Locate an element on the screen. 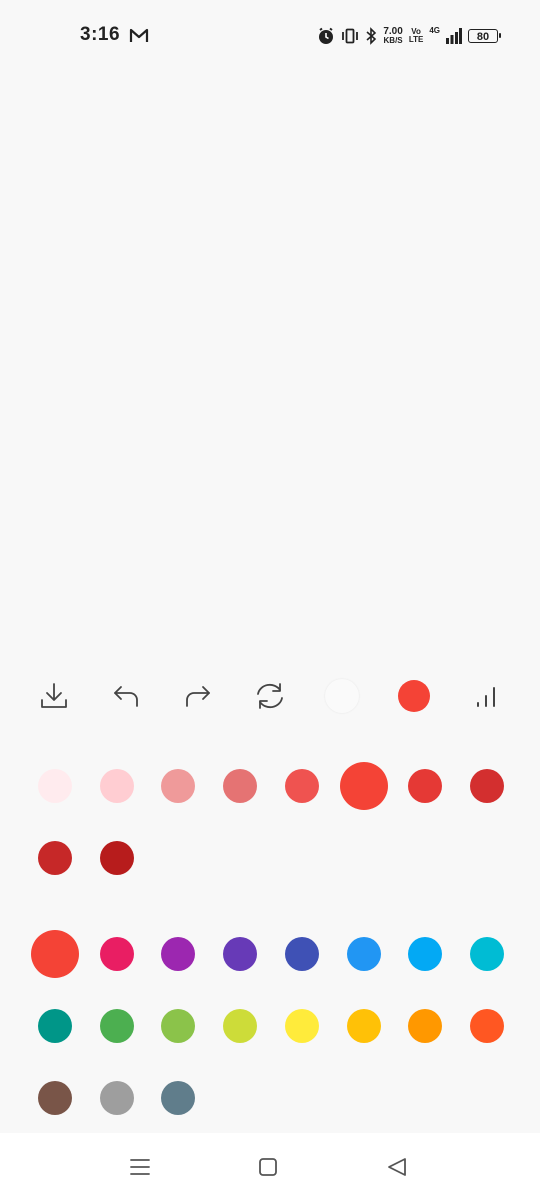  back-button is located at coordinates (397, 1167).